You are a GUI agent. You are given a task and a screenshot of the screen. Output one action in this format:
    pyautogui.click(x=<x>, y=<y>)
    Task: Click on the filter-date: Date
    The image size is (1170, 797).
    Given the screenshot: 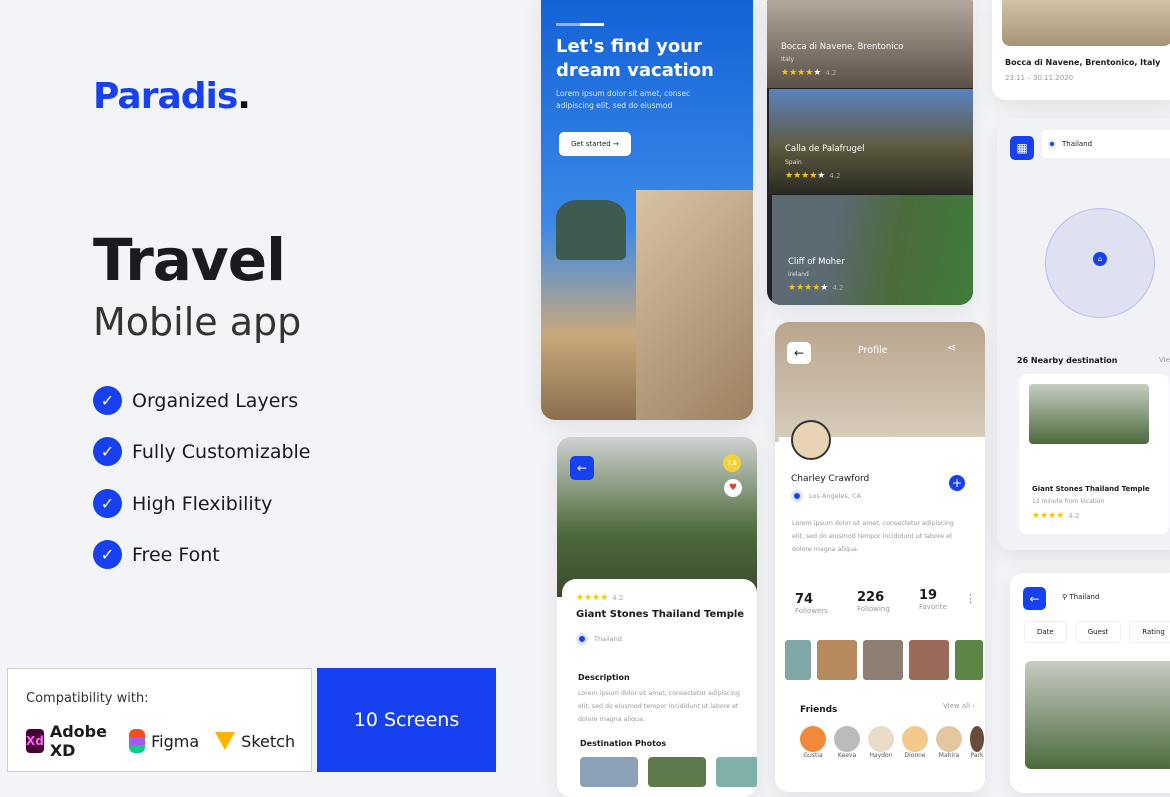 What is the action you would take?
    pyautogui.click(x=1045, y=632)
    